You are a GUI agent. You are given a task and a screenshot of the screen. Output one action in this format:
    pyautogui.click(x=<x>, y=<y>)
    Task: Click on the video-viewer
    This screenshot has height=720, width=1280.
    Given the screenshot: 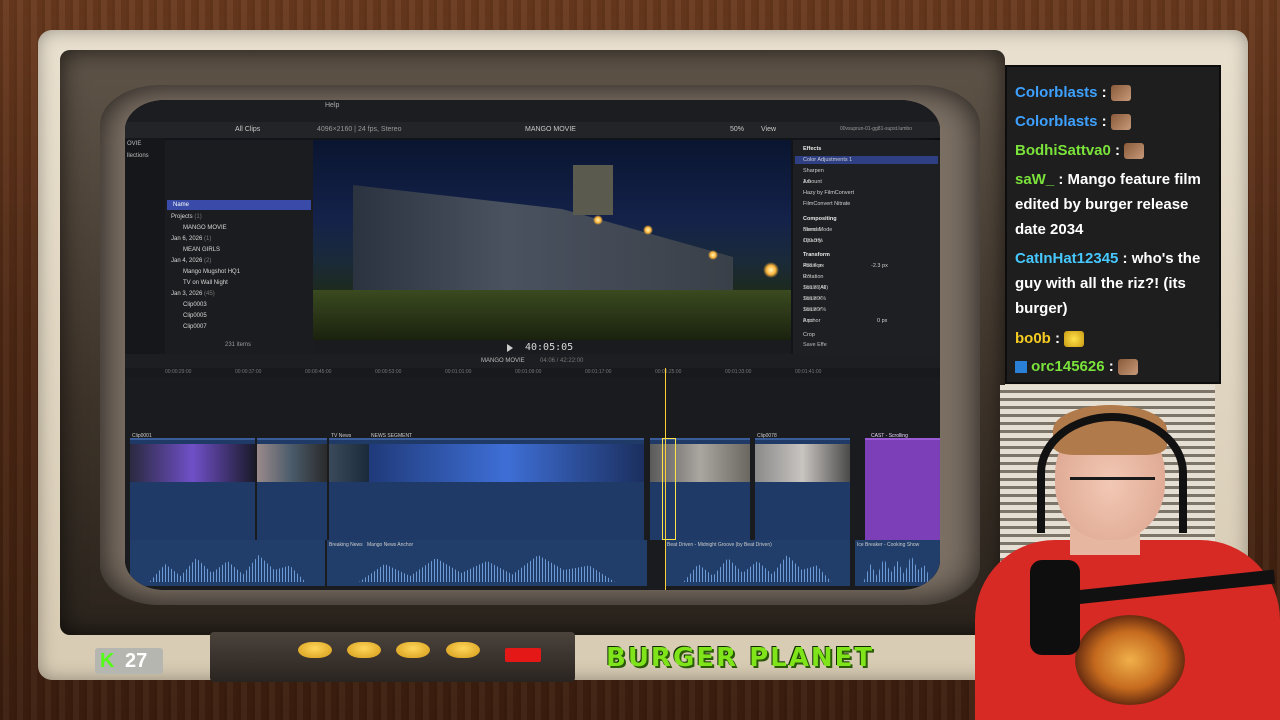 What is the action you would take?
    pyautogui.click(x=552, y=240)
    